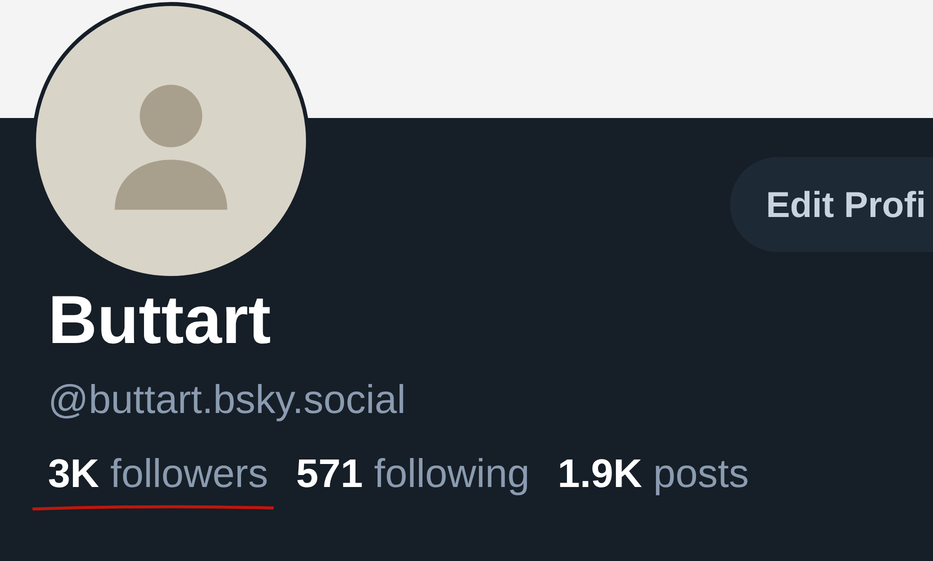  Describe the element at coordinates (227, 400) in the screenshot. I see `handle-text: @buttart.bsky.social` at that location.